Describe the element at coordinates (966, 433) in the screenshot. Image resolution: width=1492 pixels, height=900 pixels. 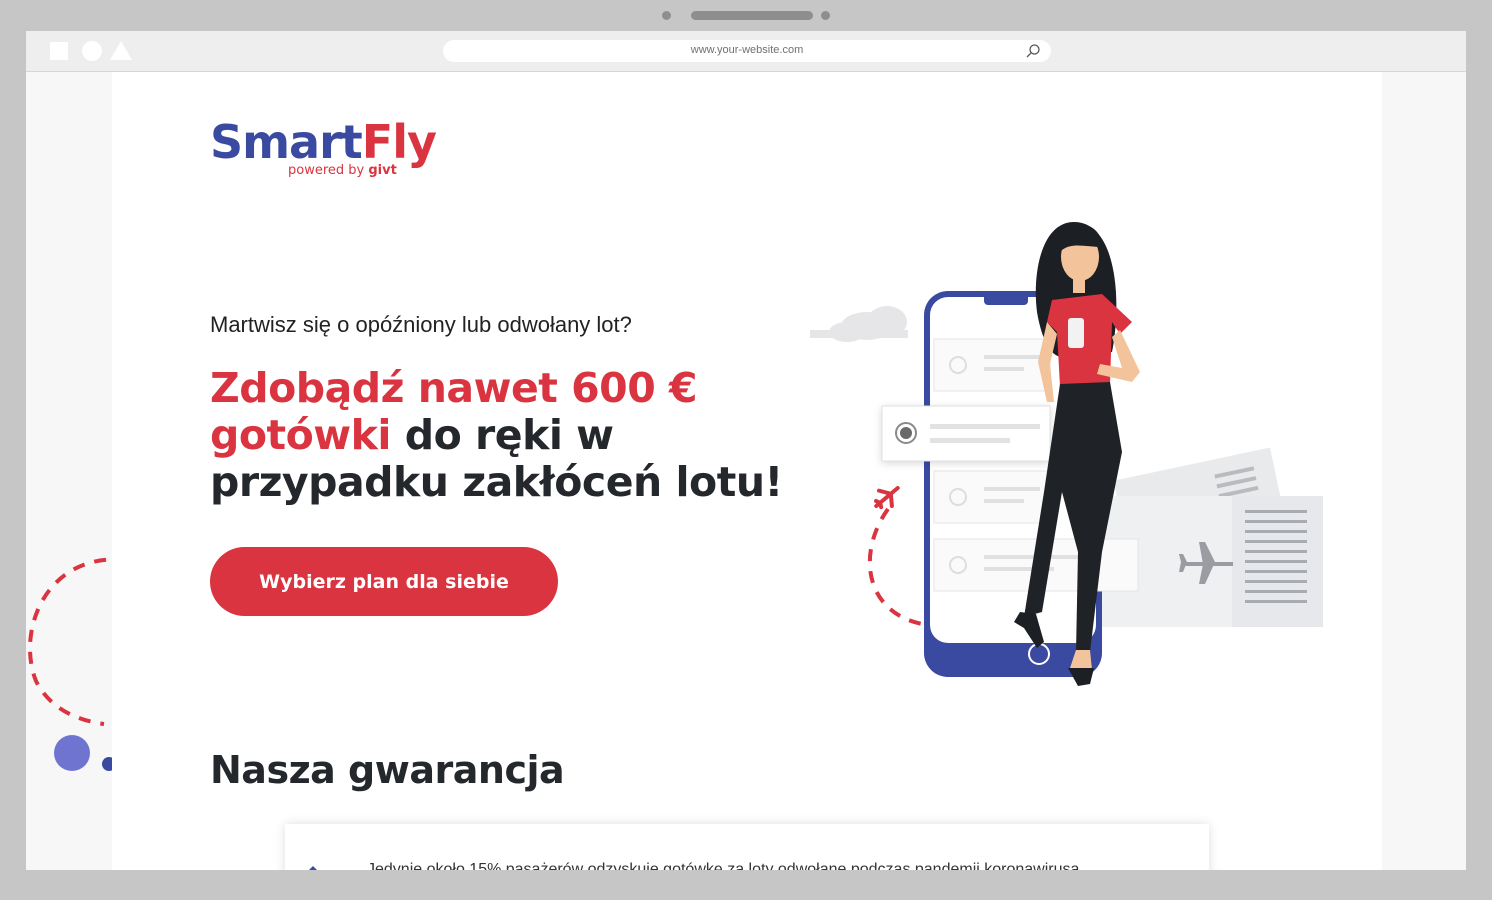
I see `selected-card` at that location.